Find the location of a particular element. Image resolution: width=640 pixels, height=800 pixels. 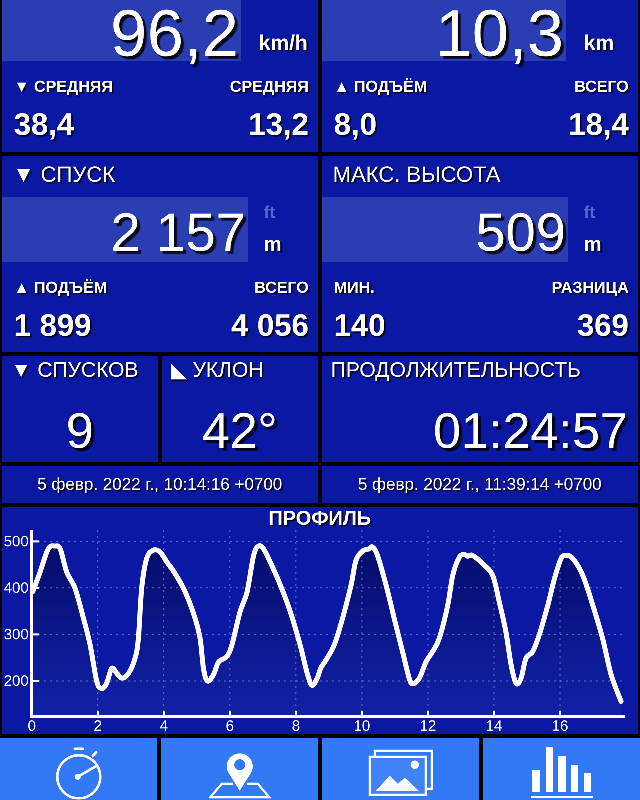

photos-tab is located at coordinates (400, 769).